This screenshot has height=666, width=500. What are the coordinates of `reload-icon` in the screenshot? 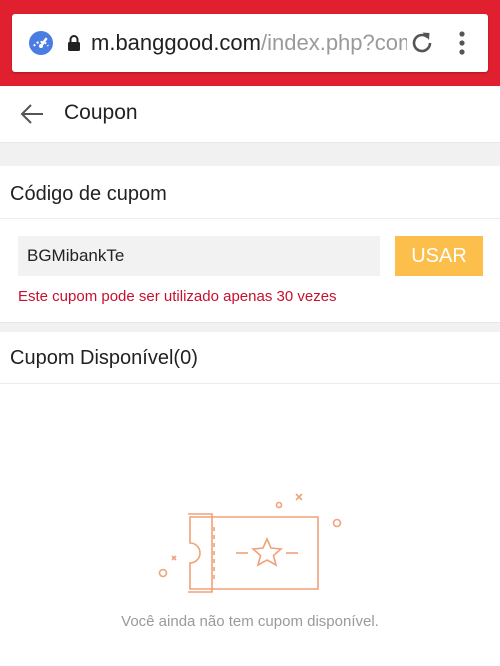 It's located at (422, 43).